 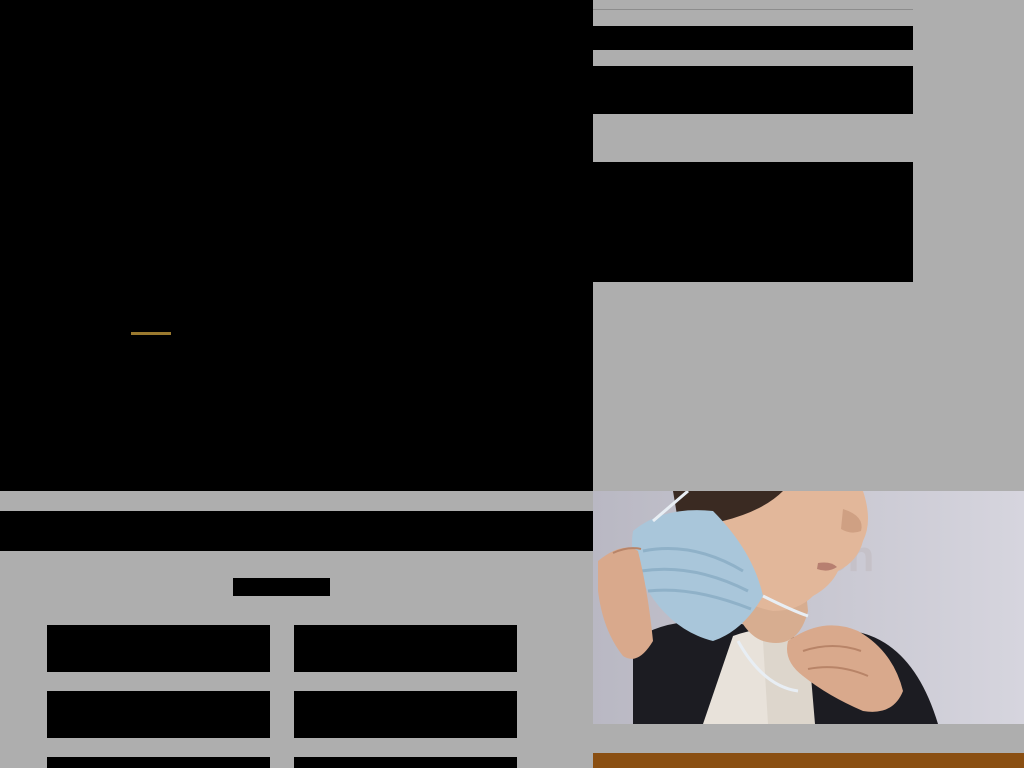 What do you see at coordinates (281, 587) in the screenshot?
I see `section-label` at bounding box center [281, 587].